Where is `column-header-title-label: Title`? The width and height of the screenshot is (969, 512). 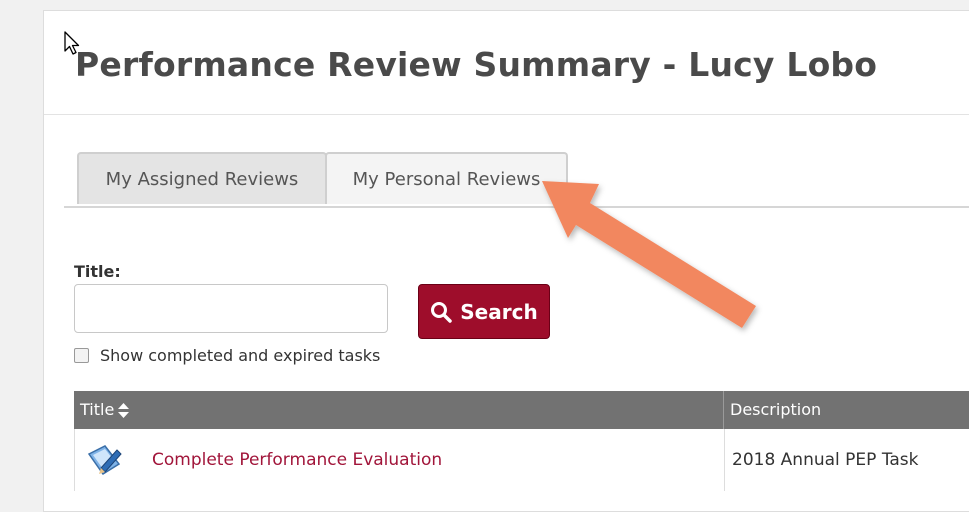
column-header-title-label: Title is located at coordinates (97, 409).